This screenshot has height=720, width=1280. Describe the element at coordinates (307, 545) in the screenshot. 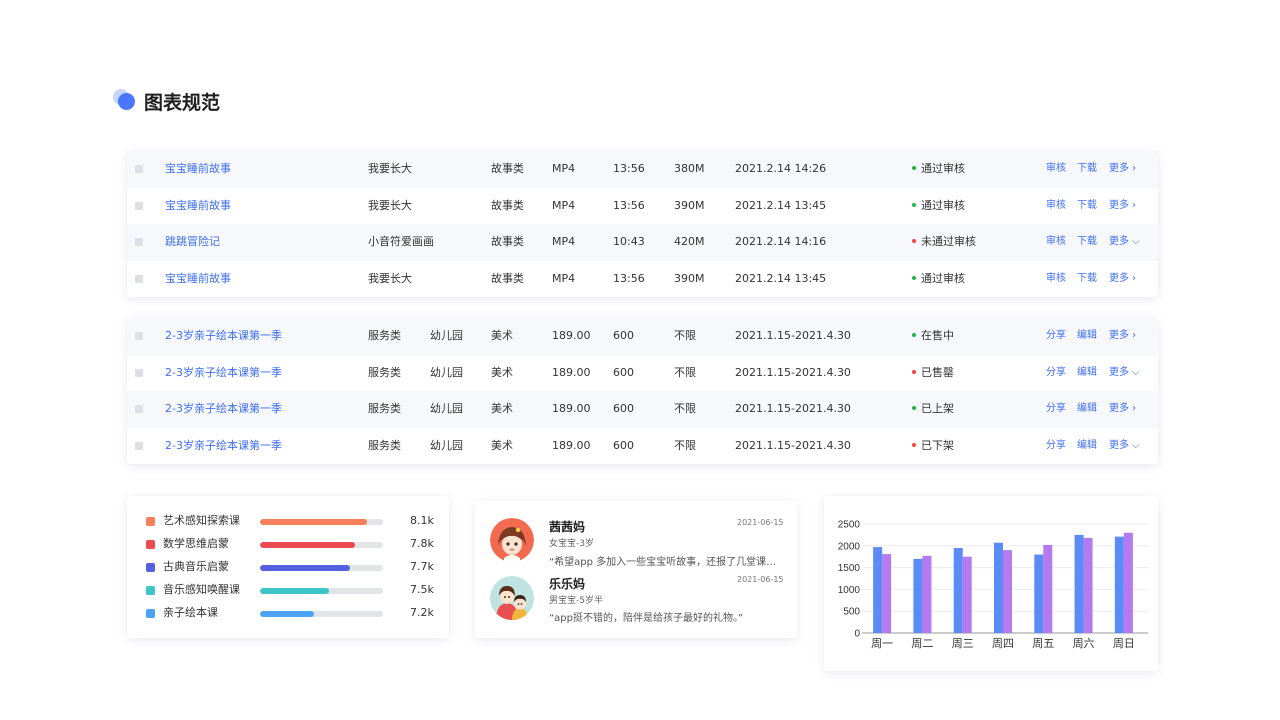

I see `progress-fill` at that location.